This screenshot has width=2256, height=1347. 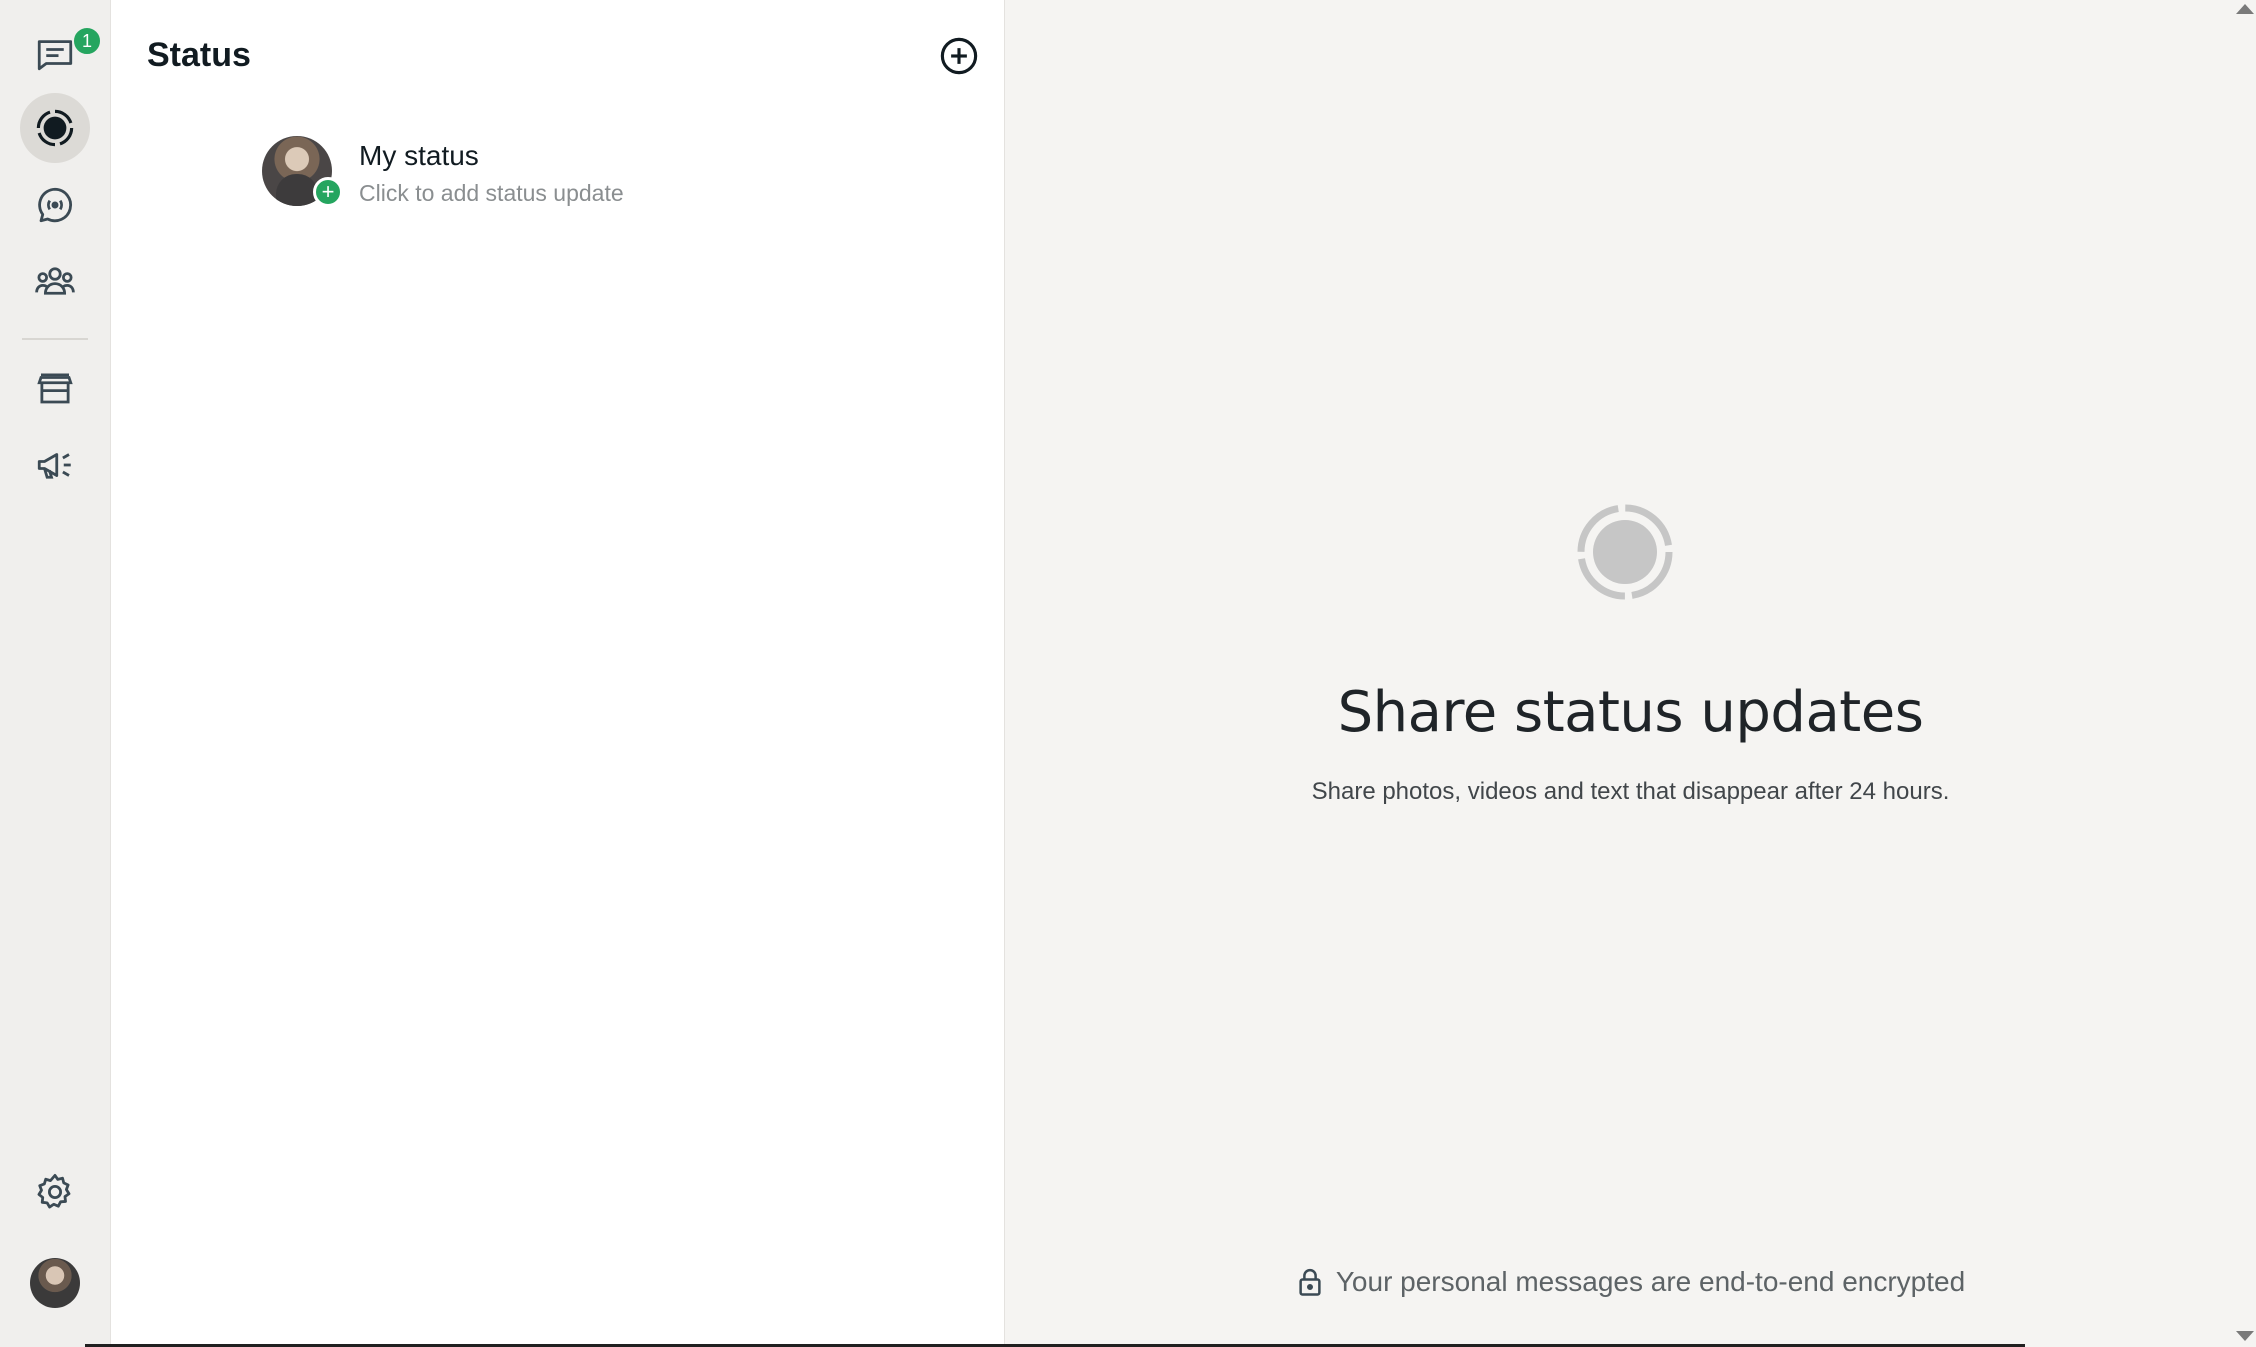 I want to click on scroll-up-arrow, so click(x=2245, y=9).